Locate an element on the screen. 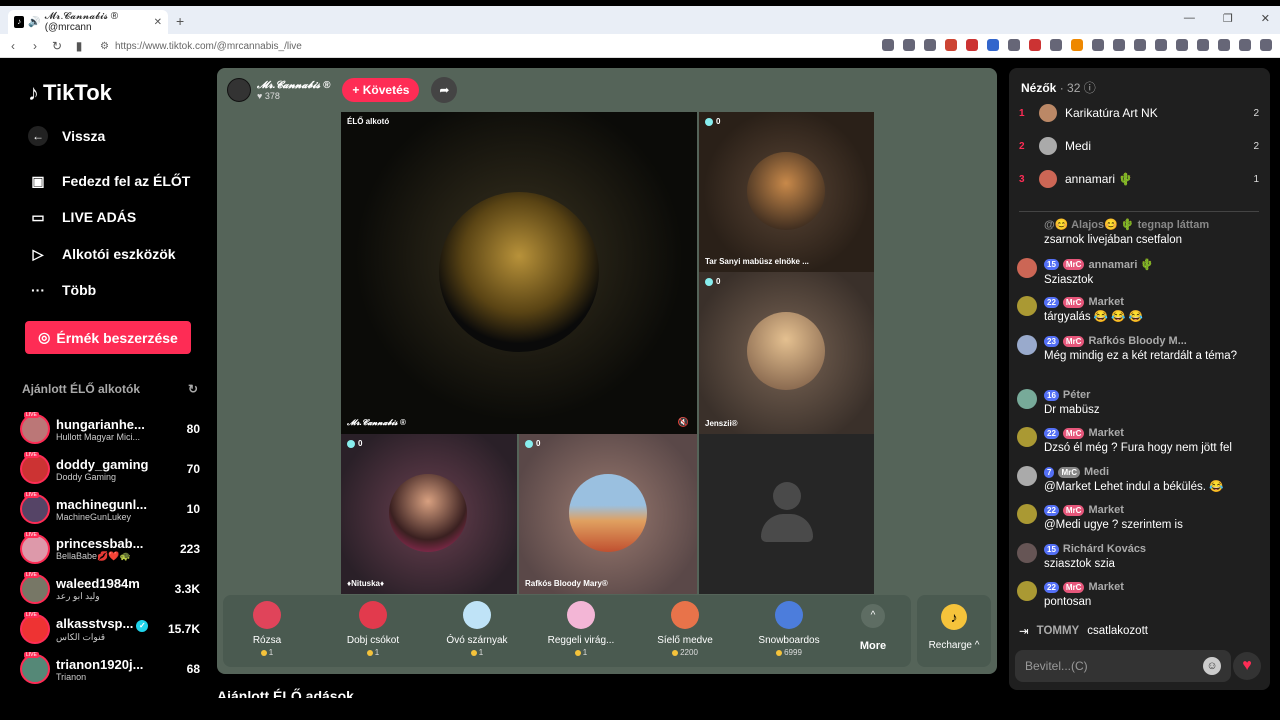  follow-button: + Követés is located at coordinates (381, 90).